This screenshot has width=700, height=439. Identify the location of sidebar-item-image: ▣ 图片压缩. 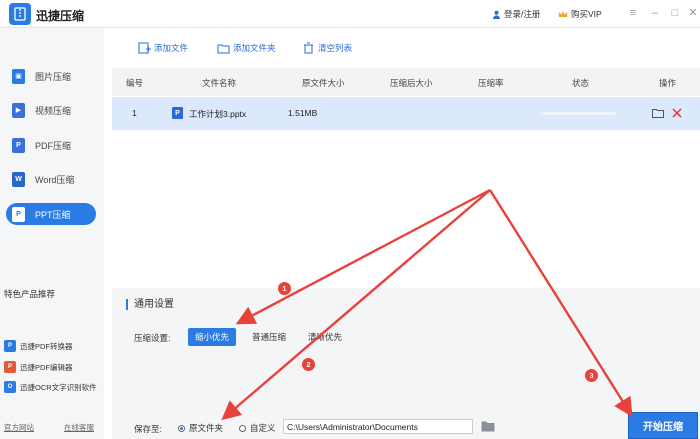
(51, 76).